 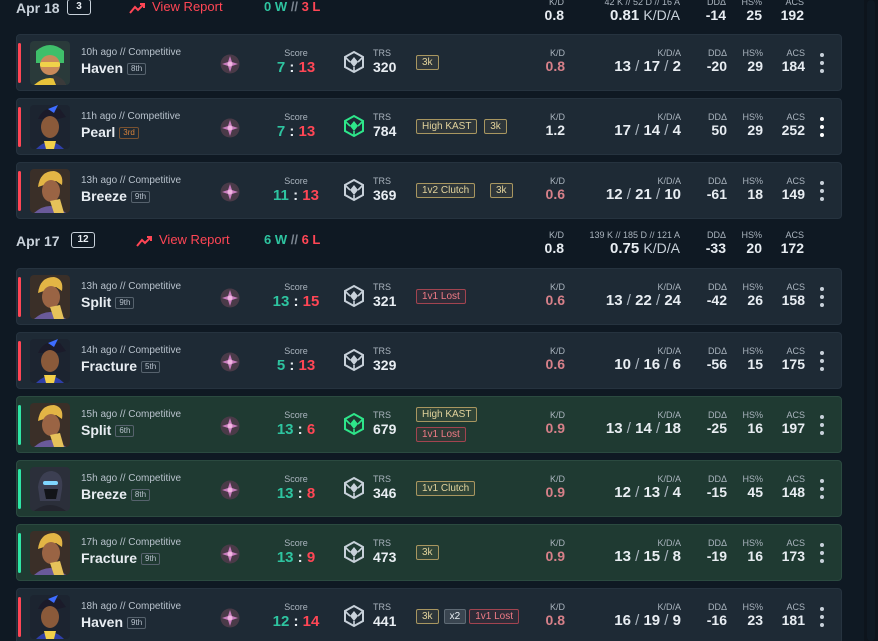 What do you see at coordinates (96, 302) in the screenshot?
I see `map-name: Split` at bounding box center [96, 302].